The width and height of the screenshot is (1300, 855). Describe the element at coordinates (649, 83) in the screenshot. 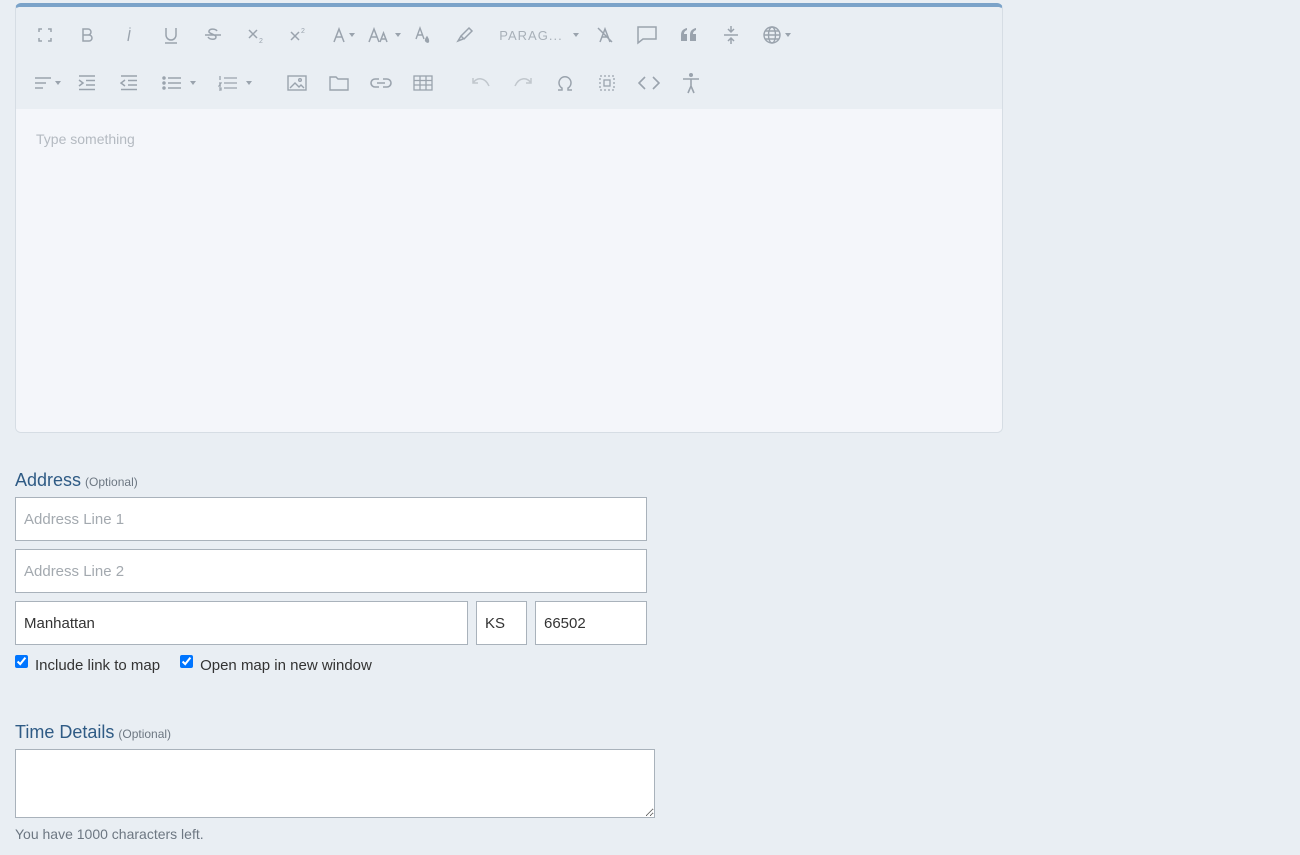

I see `code-view-icon` at that location.